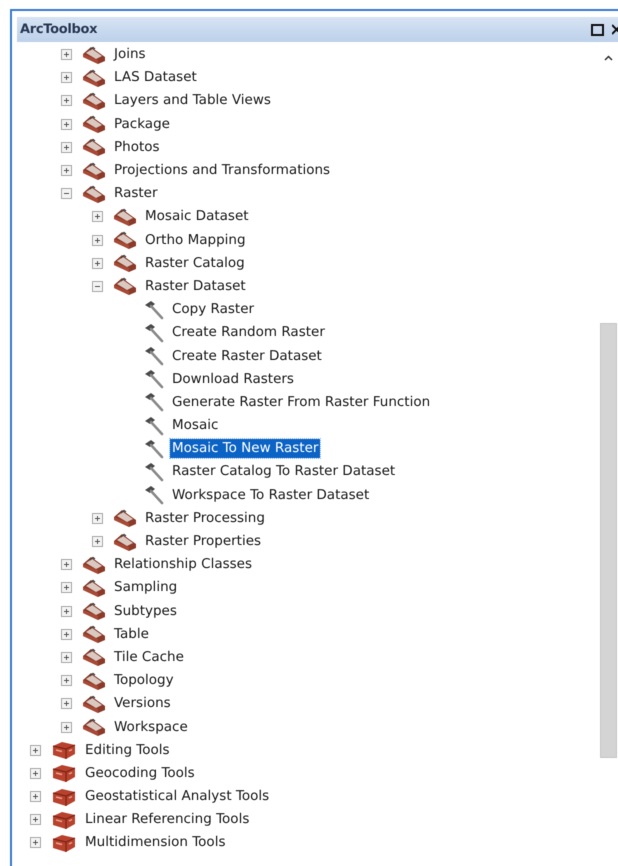 The image size is (618, 866). I want to click on maximize-icon, so click(597, 30).